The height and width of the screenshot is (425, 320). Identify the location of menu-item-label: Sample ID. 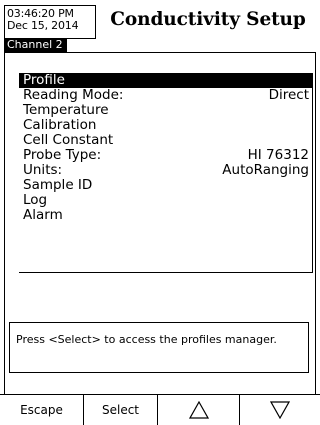
(58, 185).